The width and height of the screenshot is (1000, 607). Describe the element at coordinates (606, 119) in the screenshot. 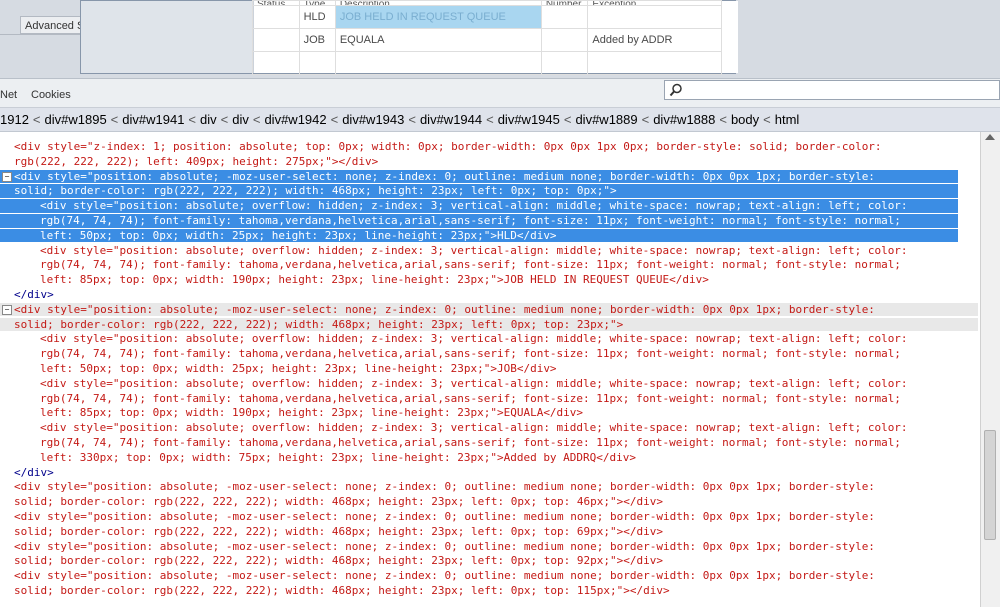

I see `breadcrumb-item: div#w1889` at that location.